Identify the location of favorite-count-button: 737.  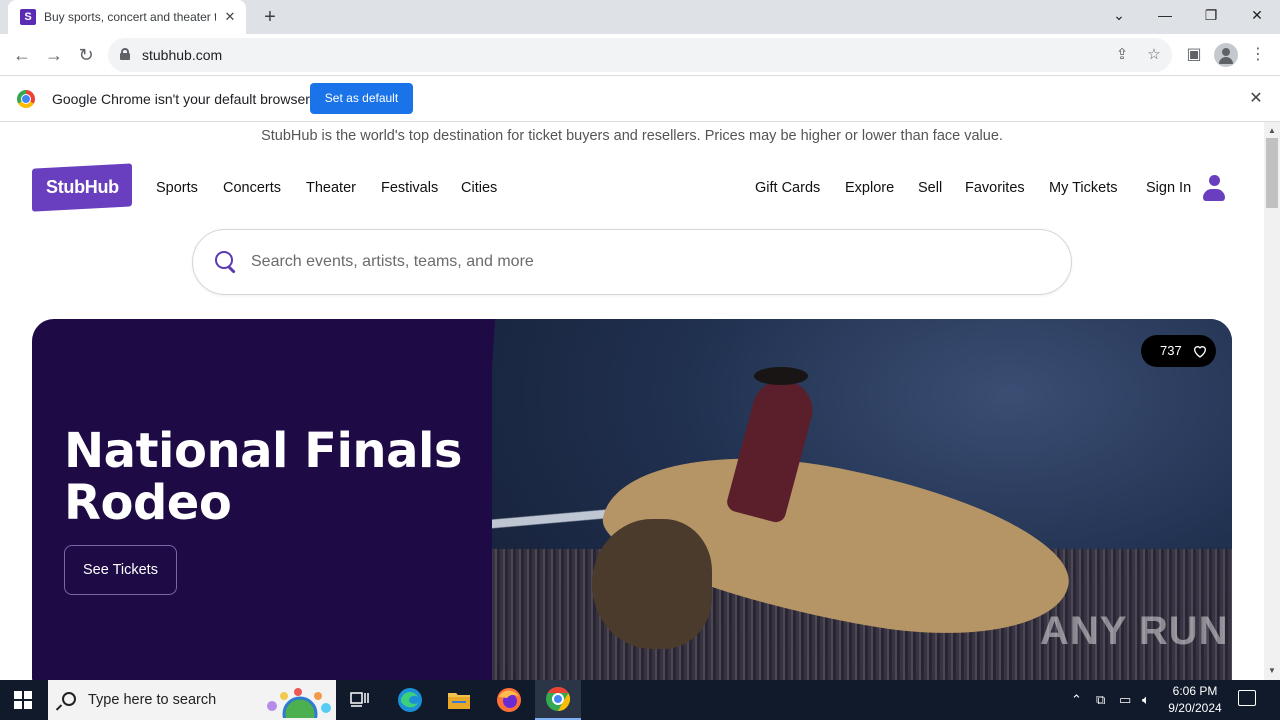
(1178, 351).